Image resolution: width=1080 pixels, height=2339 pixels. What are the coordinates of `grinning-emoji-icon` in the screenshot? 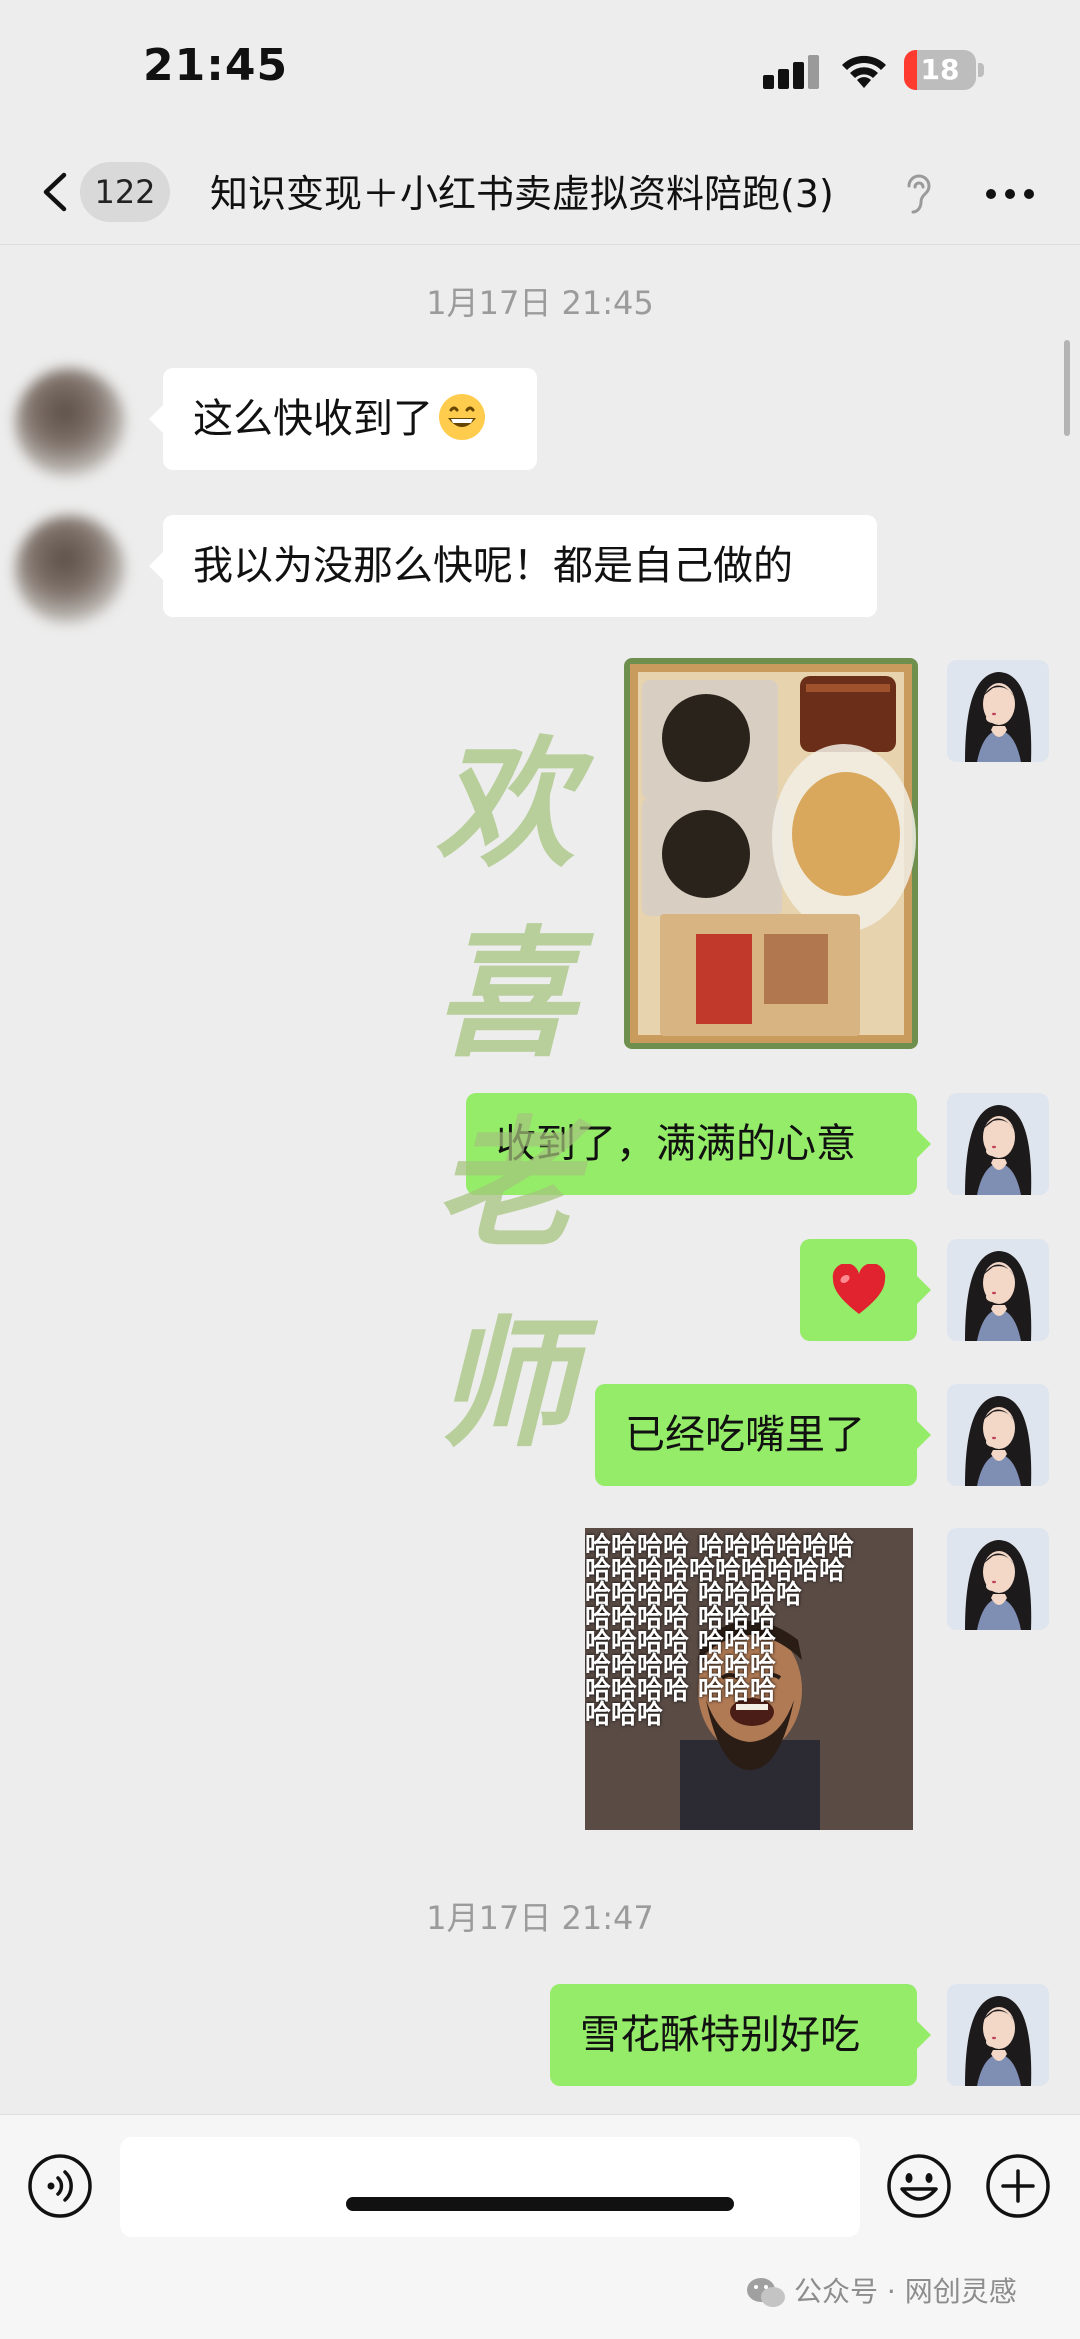 It's located at (462, 417).